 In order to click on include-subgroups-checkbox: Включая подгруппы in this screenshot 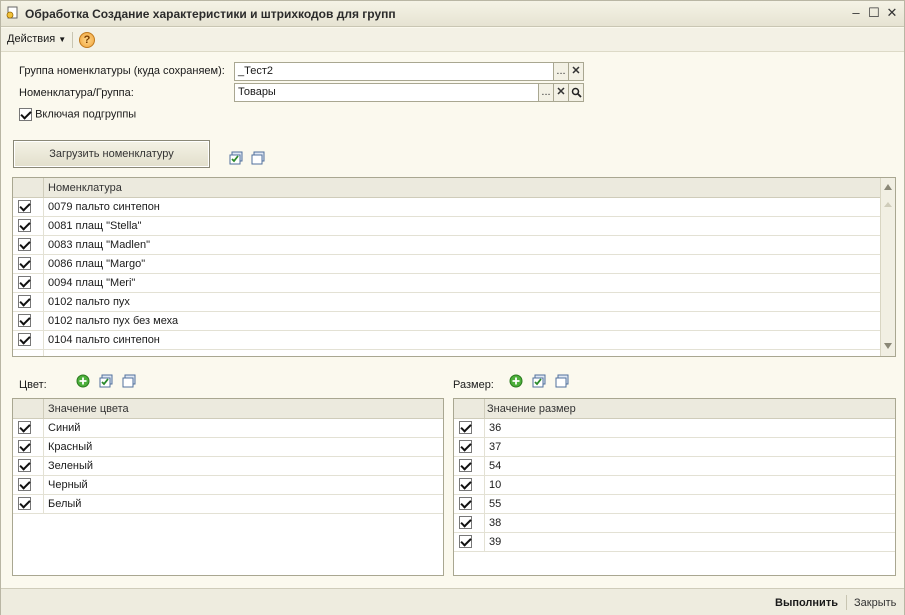, I will do `click(77, 114)`.